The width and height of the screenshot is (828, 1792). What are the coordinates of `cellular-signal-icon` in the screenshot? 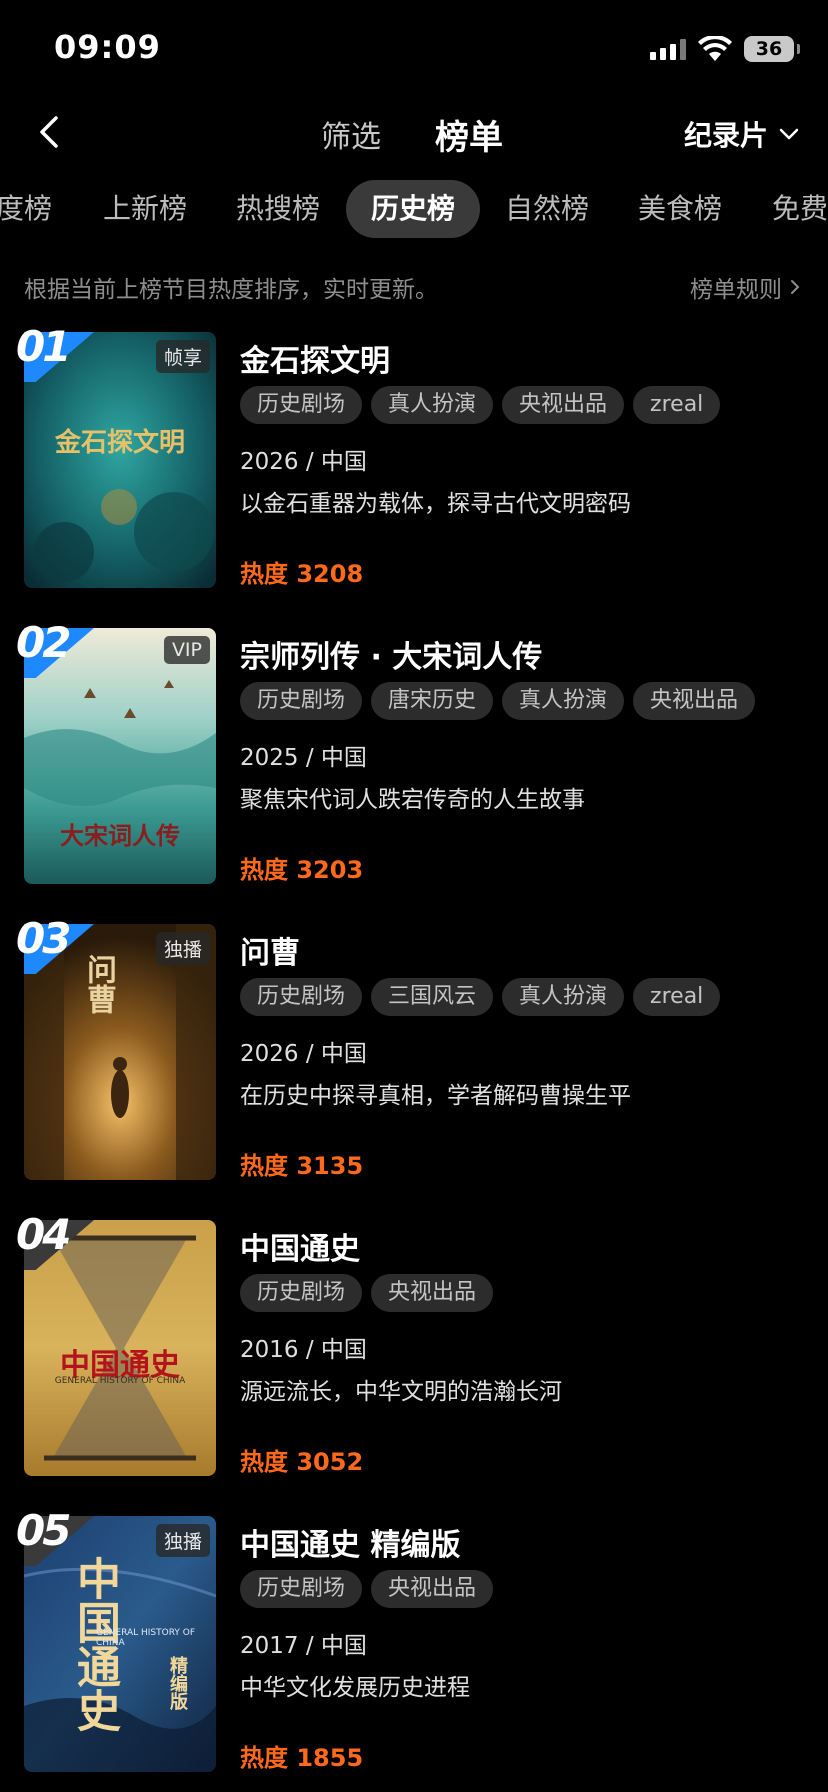 It's located at (668, 49).